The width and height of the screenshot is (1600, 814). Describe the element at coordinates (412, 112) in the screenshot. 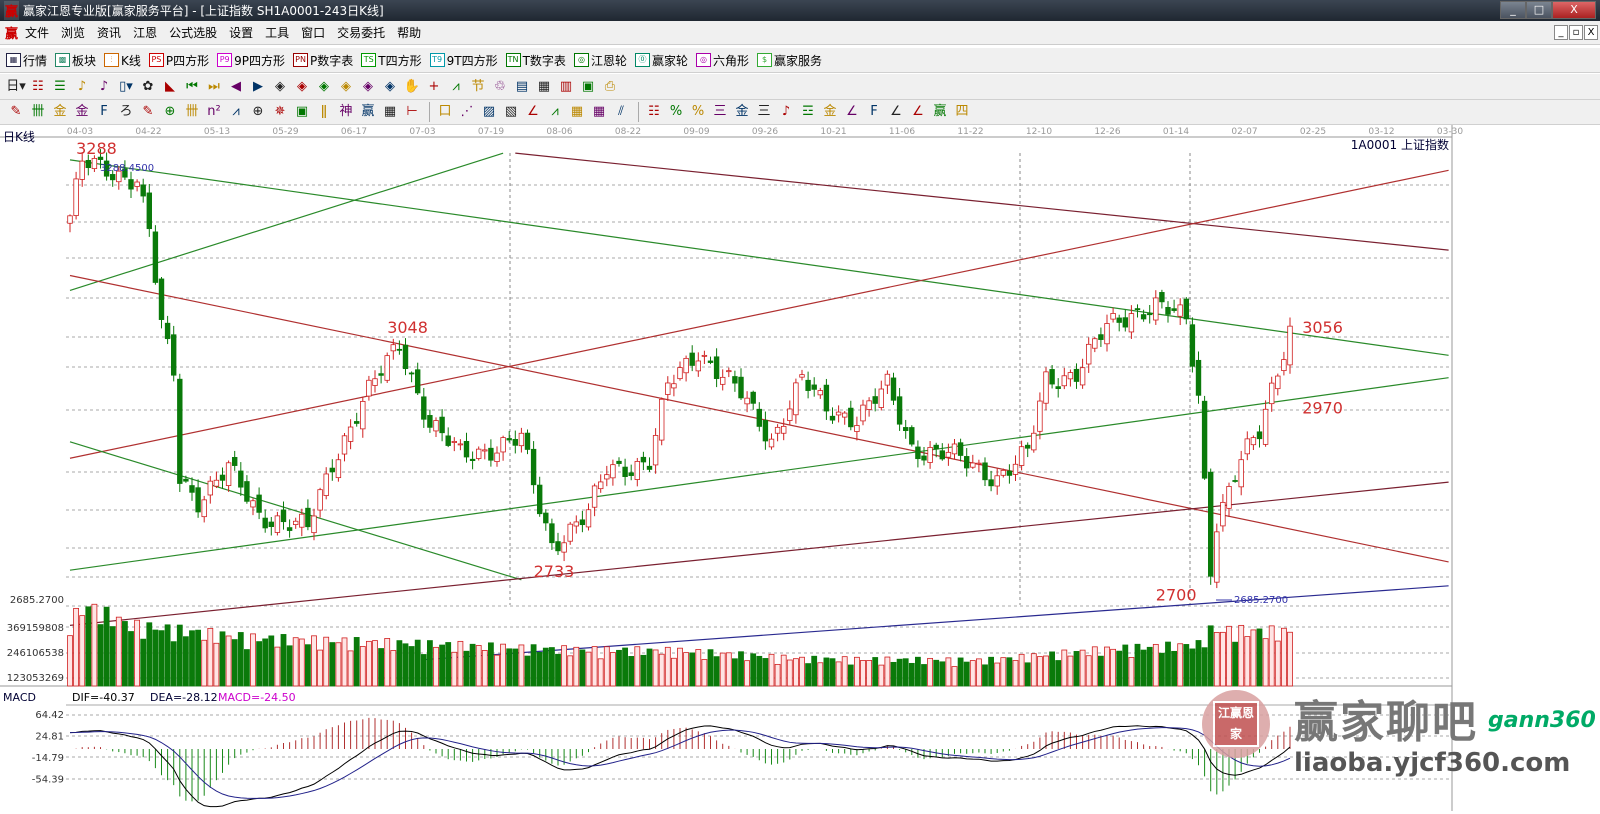

I see `tool-icon-button: ⊢` at that location.